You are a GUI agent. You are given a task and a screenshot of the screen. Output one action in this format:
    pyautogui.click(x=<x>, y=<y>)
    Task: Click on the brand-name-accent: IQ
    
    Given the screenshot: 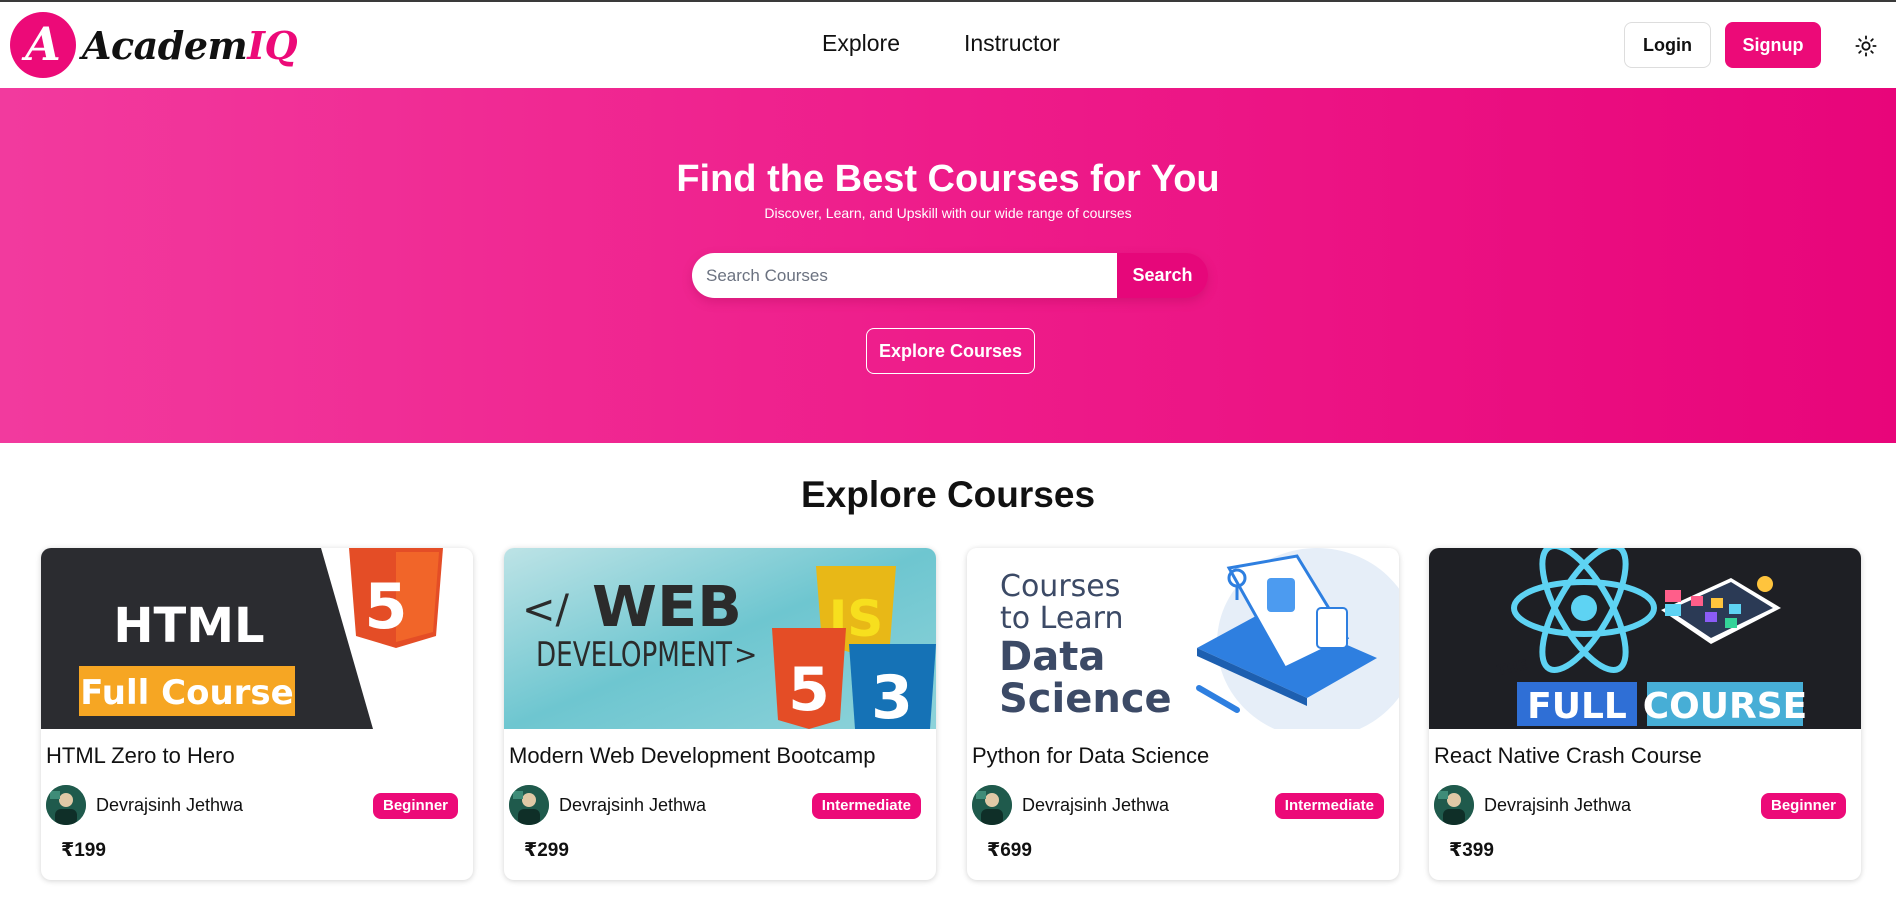 What is the action you would take?
    pyautogui.click(x=272, y=45)
    